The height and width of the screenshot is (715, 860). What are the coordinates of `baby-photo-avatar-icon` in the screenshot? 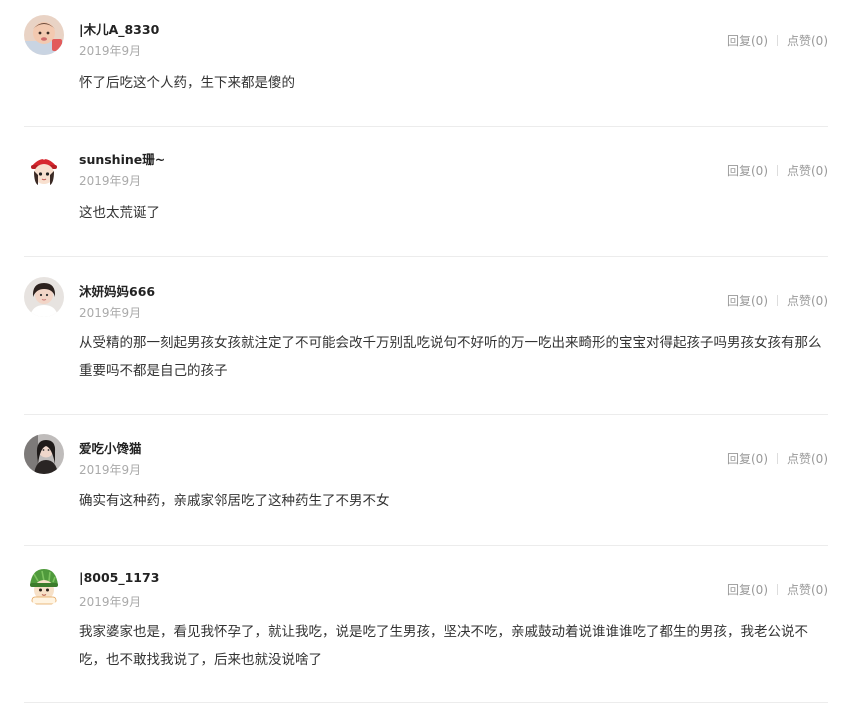 It's located at (44, 35).